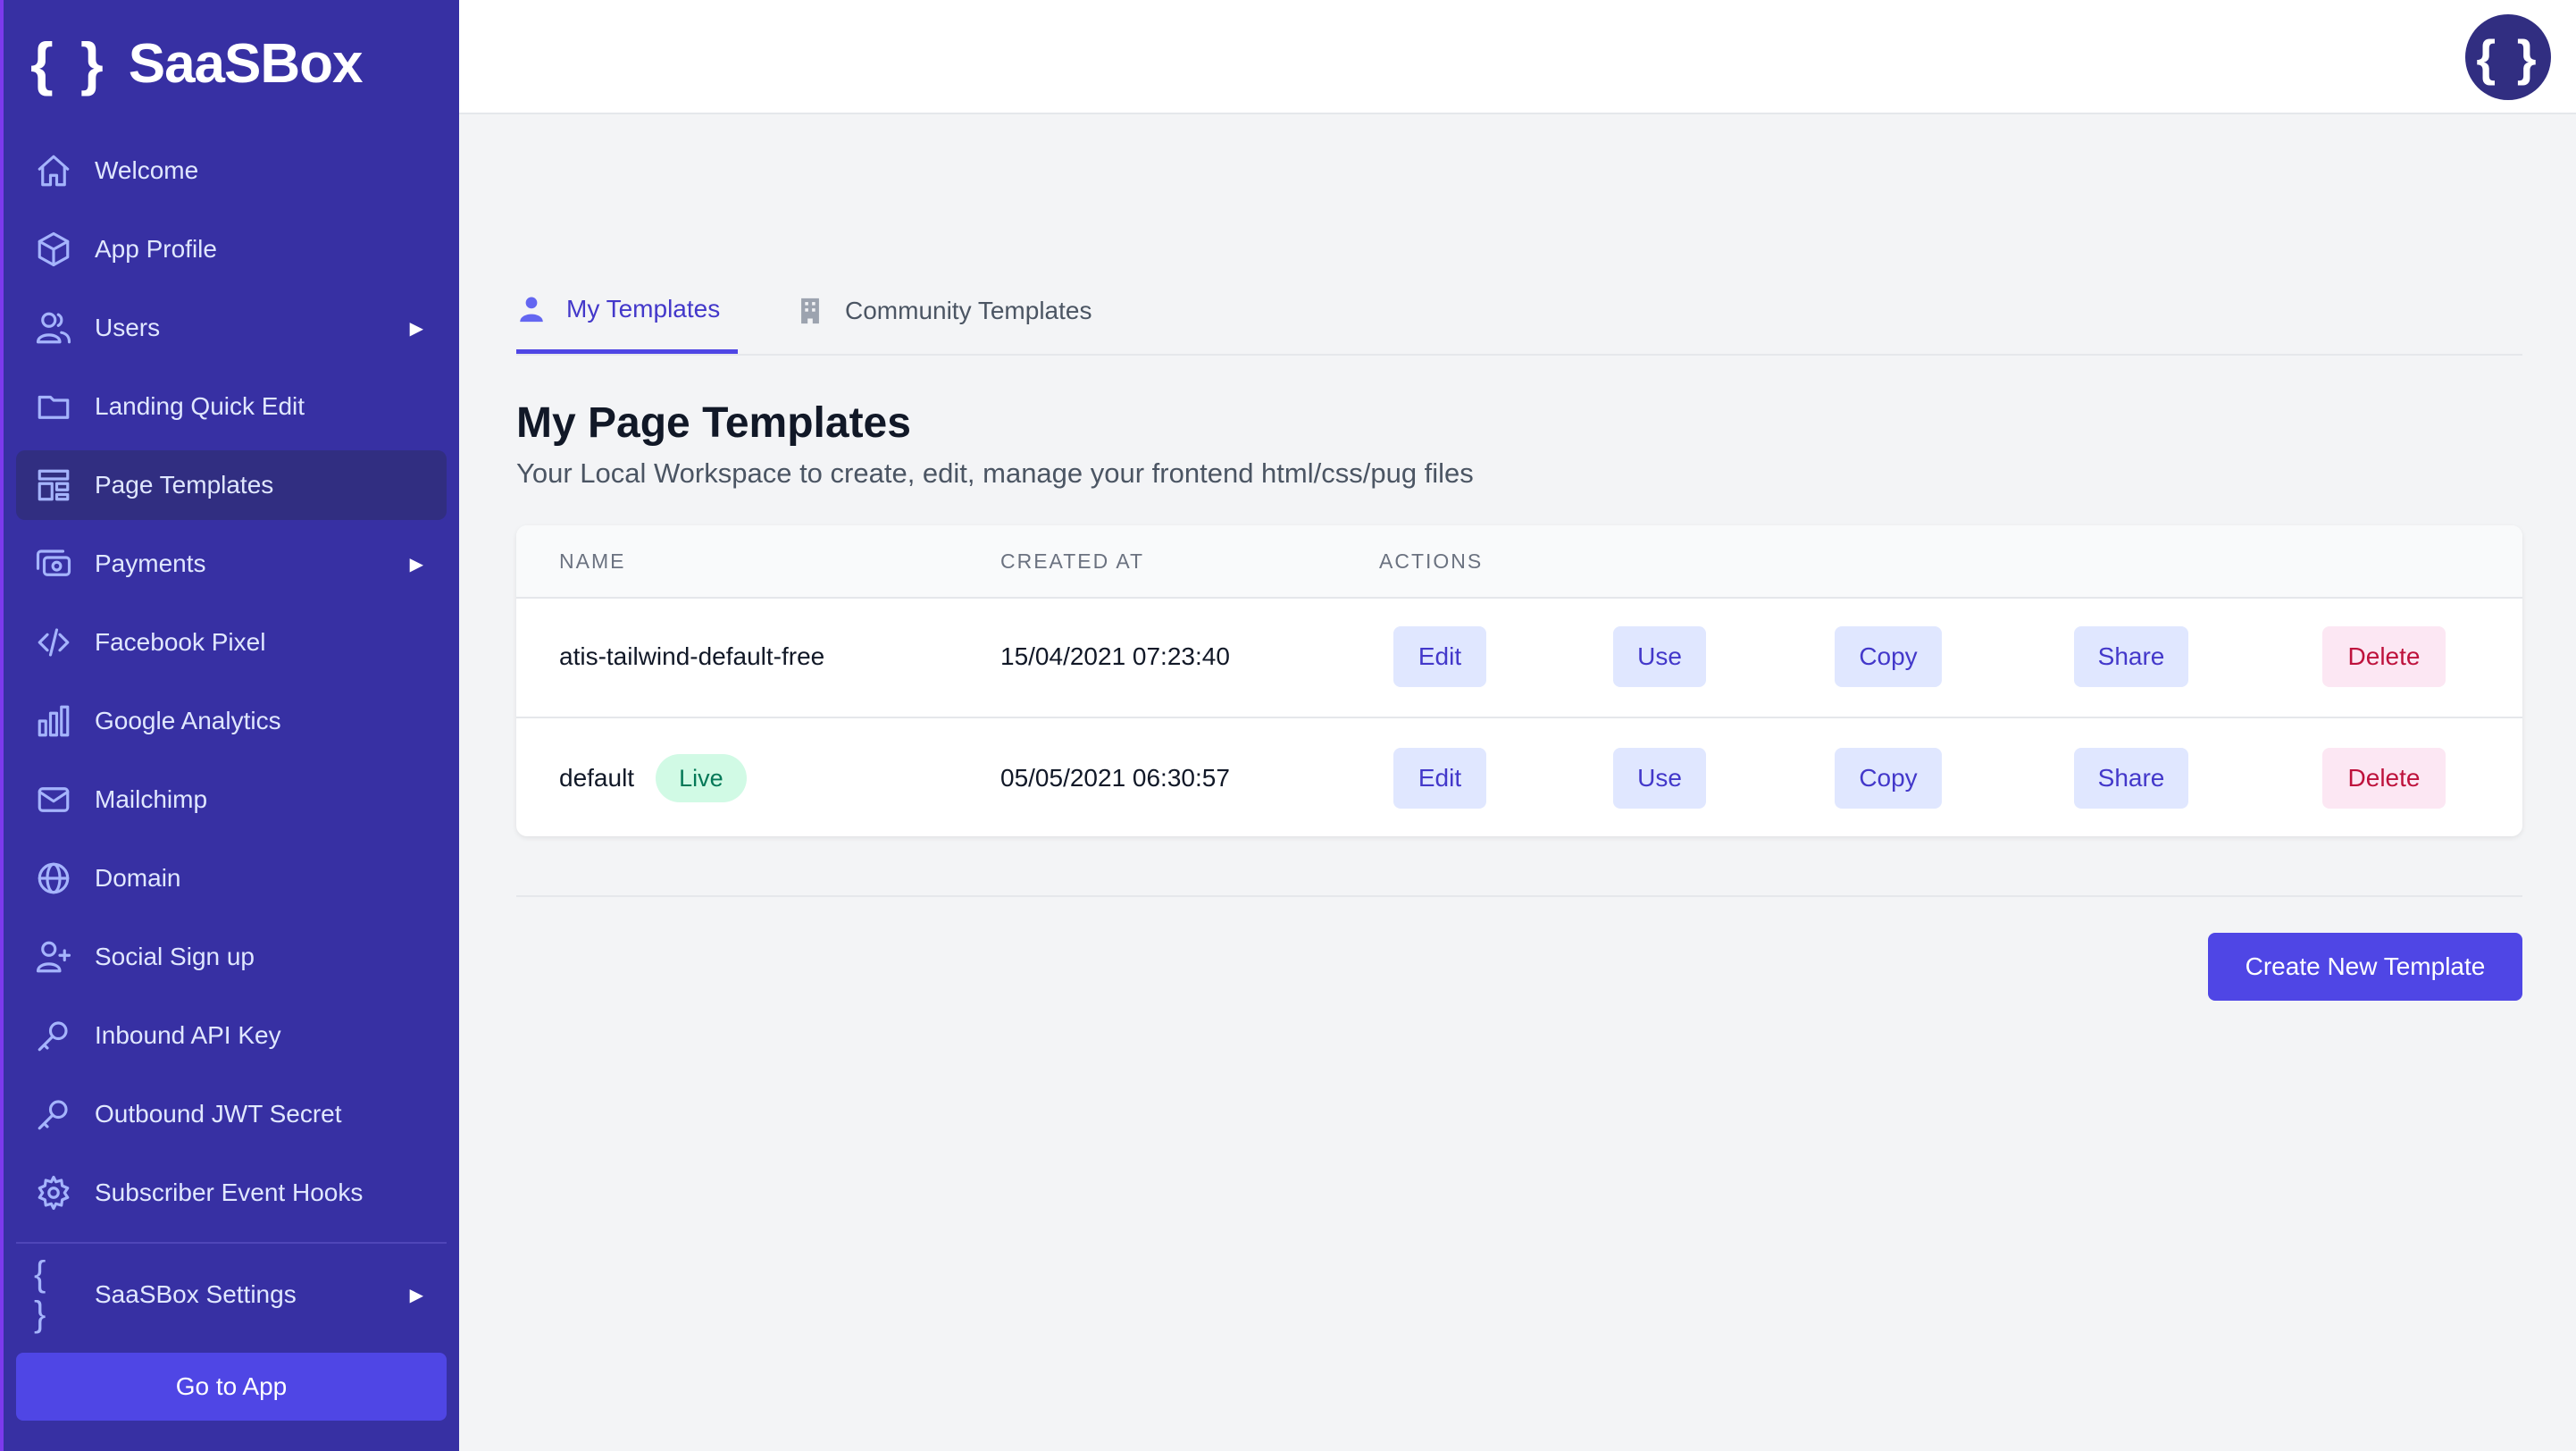 The width and height of the screenshot is (2576, 1451). Describe the element at coordinates (54, 957) in the screenshot. I see `user-add-icon` at that location.